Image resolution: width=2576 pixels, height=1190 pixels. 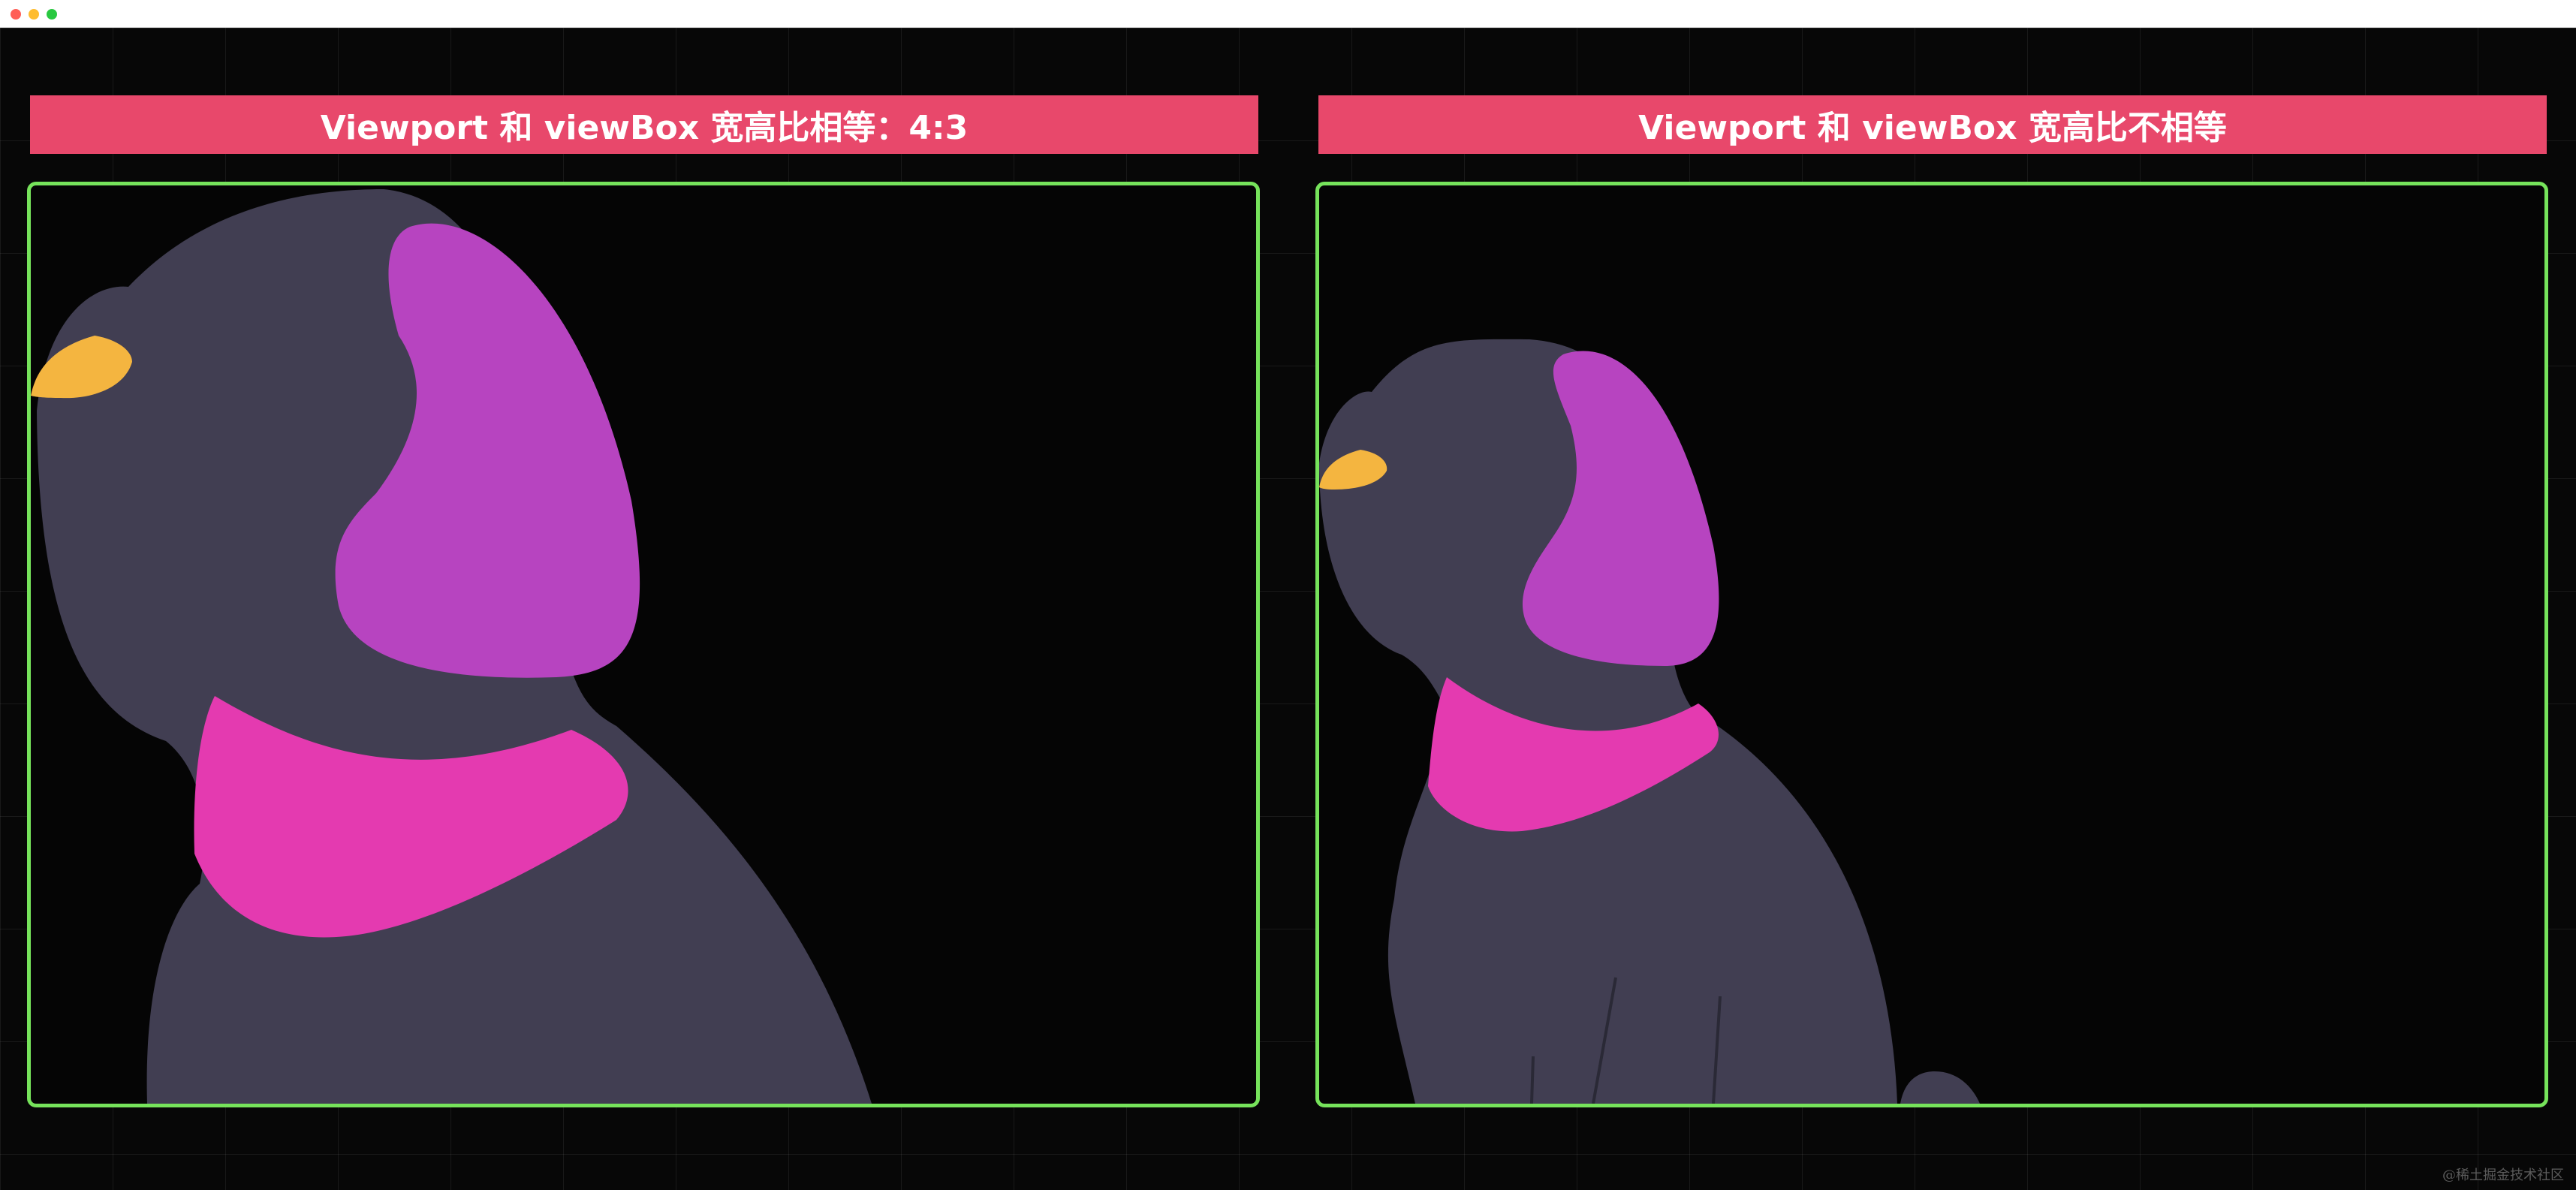 I want to click on panel-title-equal-ratio: Viewport 和 viewBox 宽高比相等：4:3, so click(x=644, y=124).